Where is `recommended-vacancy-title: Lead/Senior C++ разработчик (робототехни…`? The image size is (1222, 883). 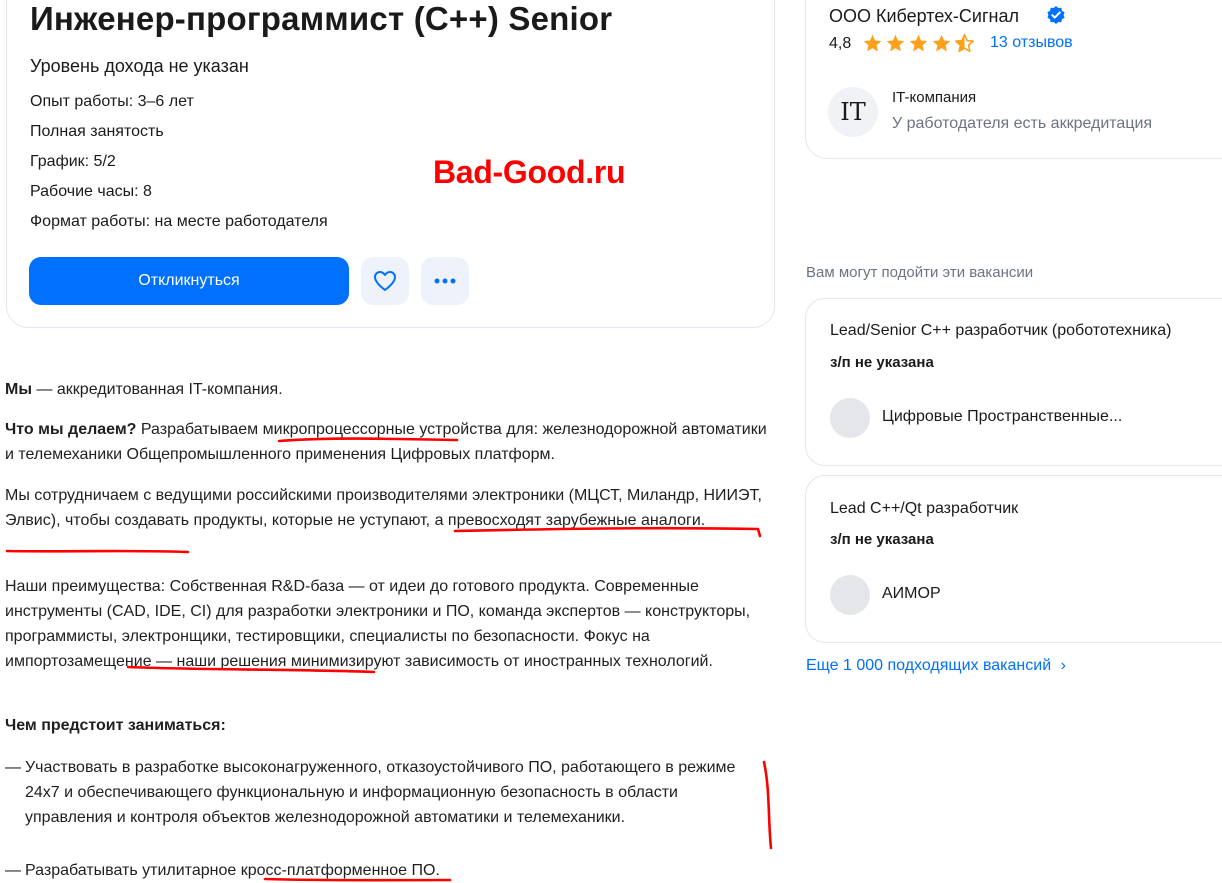
recommended-vacancy-title: Lead/Senior C++ разработчик (робототехни… is located at coordinates (1001, 331).